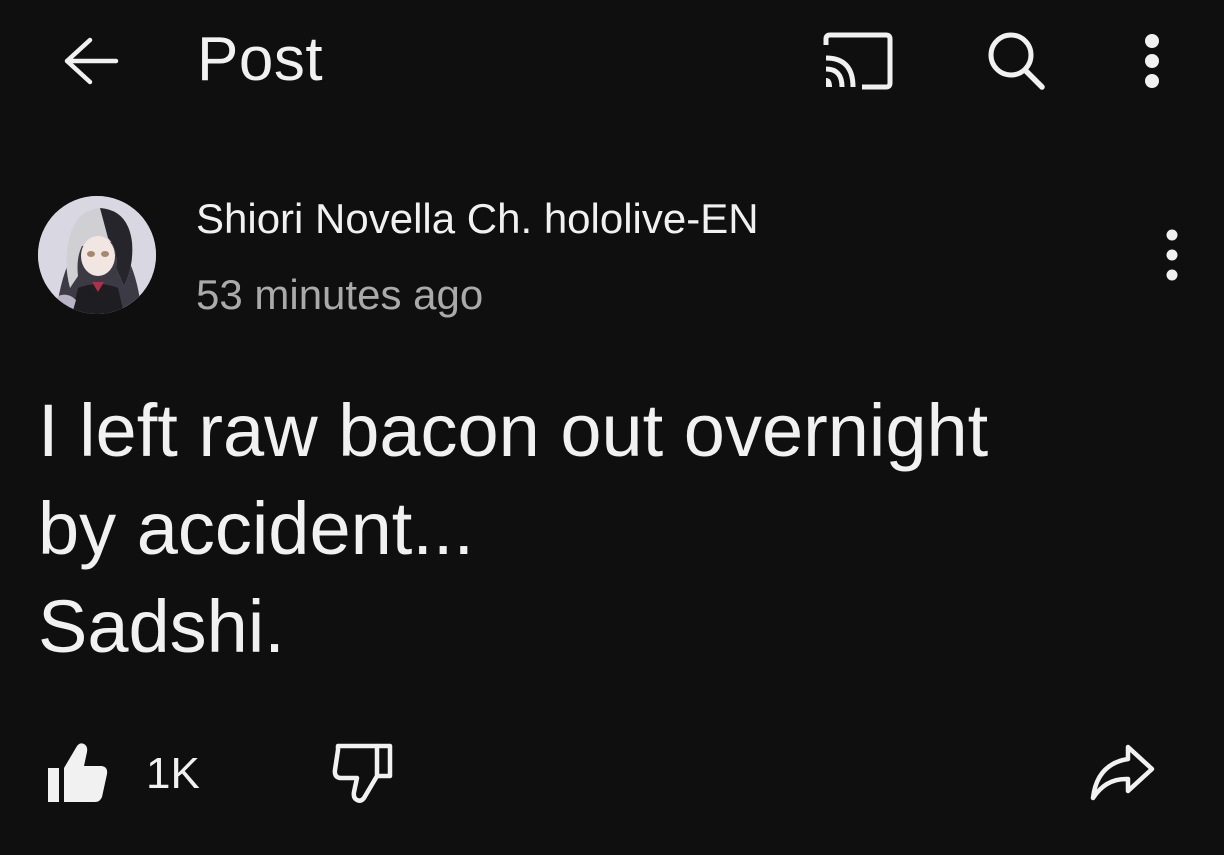  I want to click on search-button, so click(1016, 61).